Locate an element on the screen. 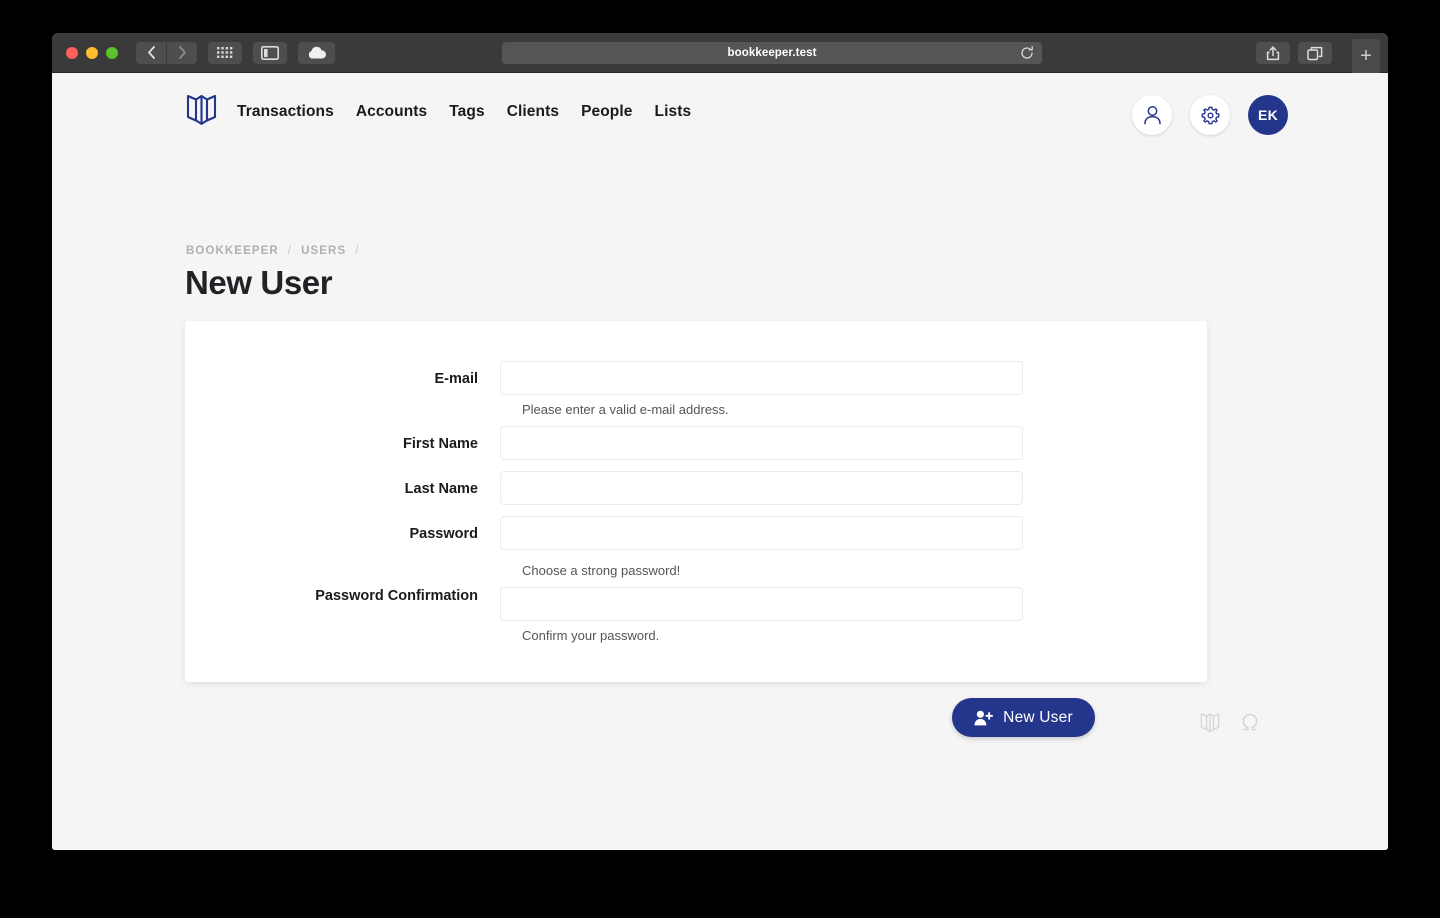 Image resolution: width=1440 pixels, height=918 pixels. menu-item-clients: Clients is located at coordinates (533, 112).